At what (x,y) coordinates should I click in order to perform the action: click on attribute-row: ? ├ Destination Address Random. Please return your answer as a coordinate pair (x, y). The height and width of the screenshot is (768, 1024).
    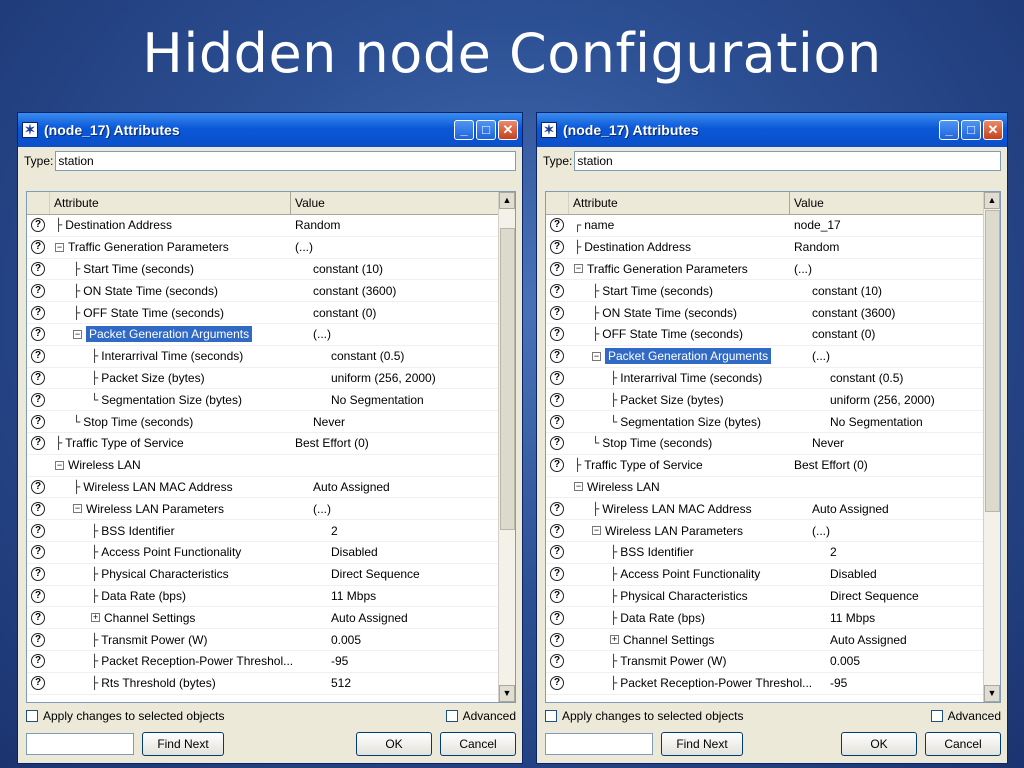
    Looking at the image, I should click on (765, 248).